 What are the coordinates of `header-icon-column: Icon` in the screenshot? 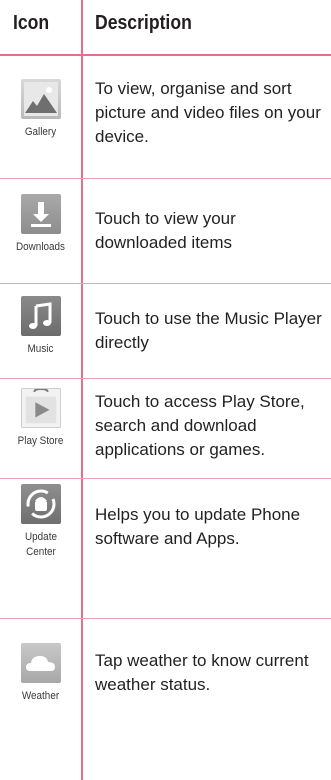 It's located at (31, 23).